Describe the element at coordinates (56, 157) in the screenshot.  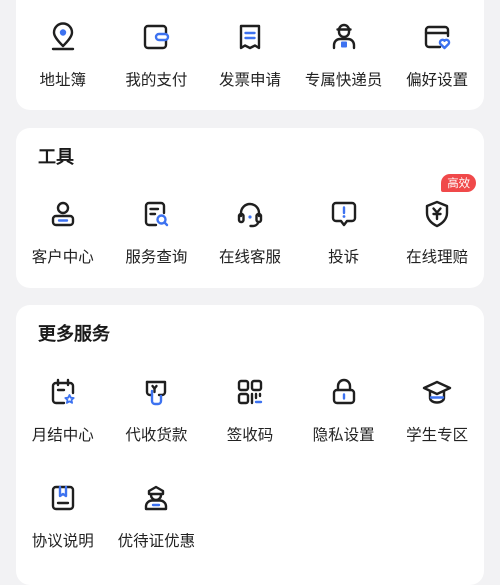
I see `tools-section-title: 工具` at that location.